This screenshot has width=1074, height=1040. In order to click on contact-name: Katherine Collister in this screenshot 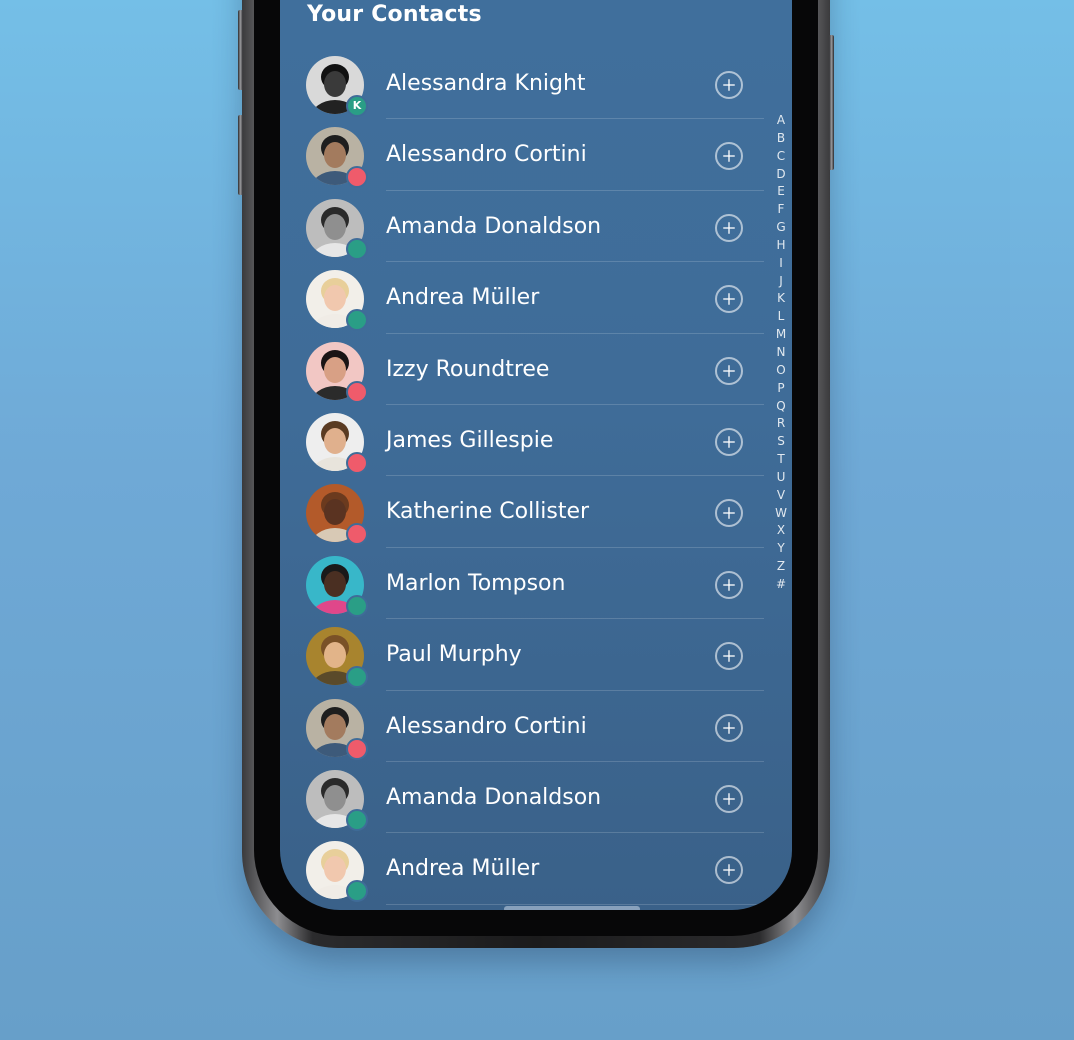, I will do `click(488, 512)`.